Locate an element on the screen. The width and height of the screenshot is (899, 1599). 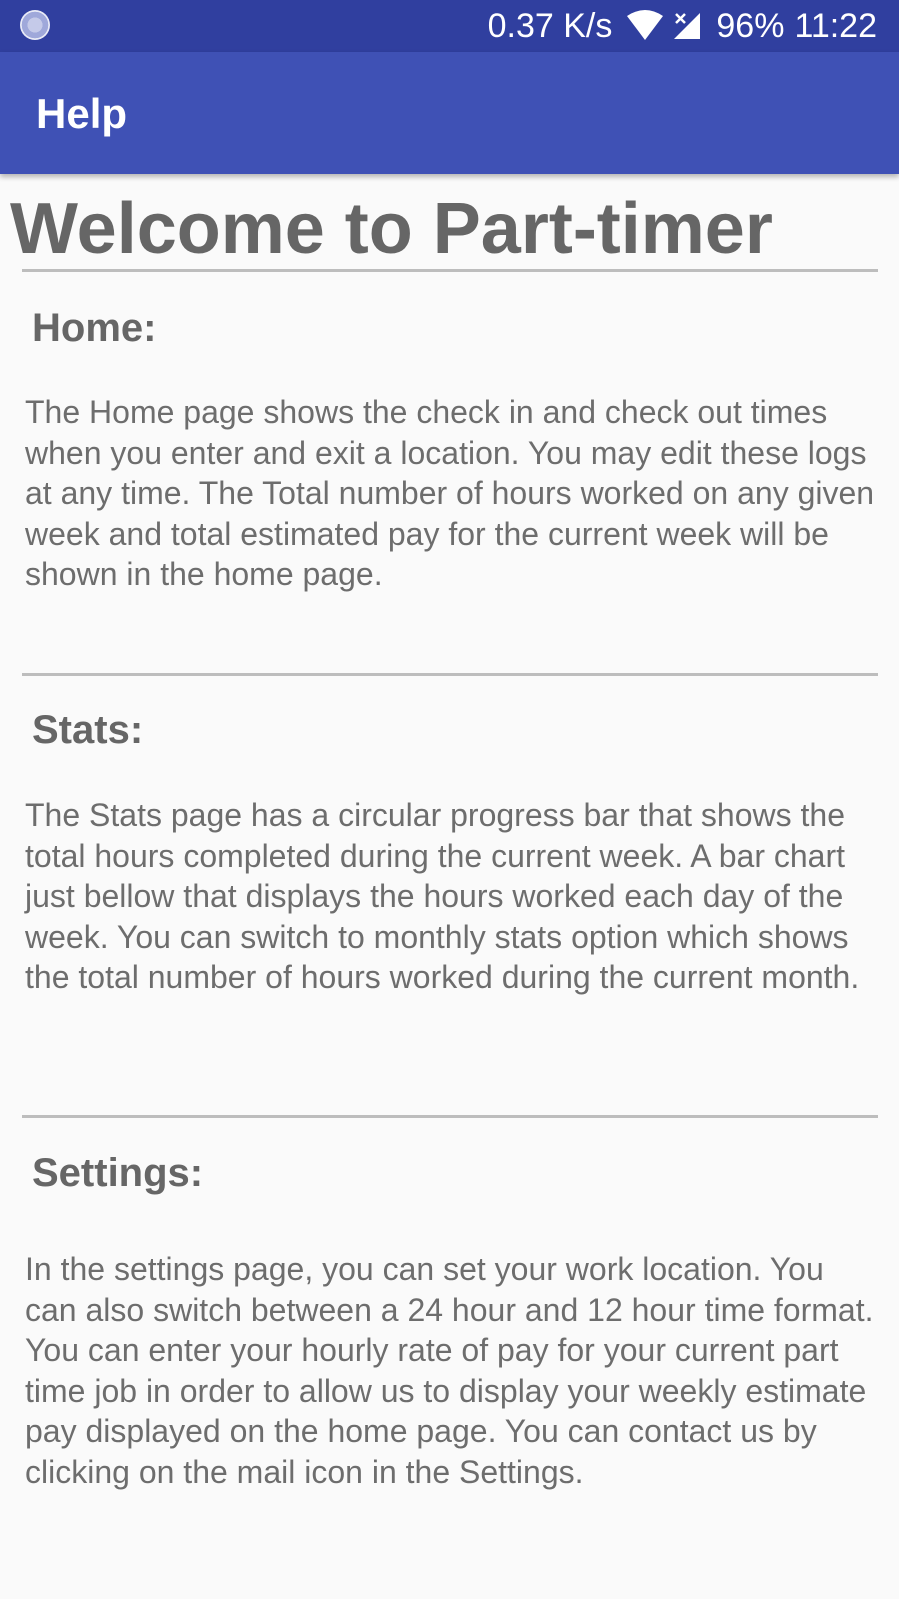
section-title-home: Home: is located at coordinates (94, 328).